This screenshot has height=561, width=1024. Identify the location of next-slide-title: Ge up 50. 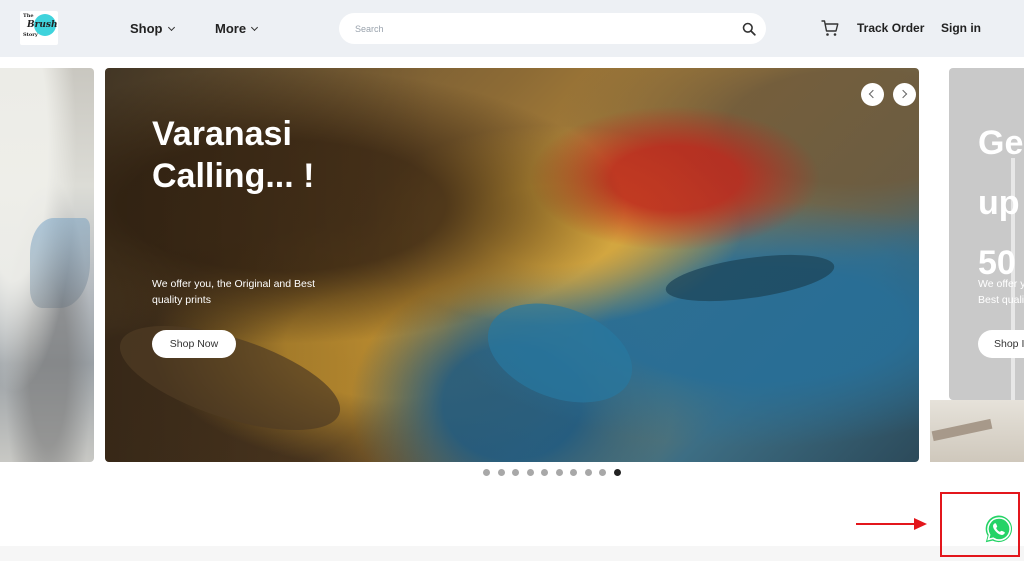
(1001, 203).